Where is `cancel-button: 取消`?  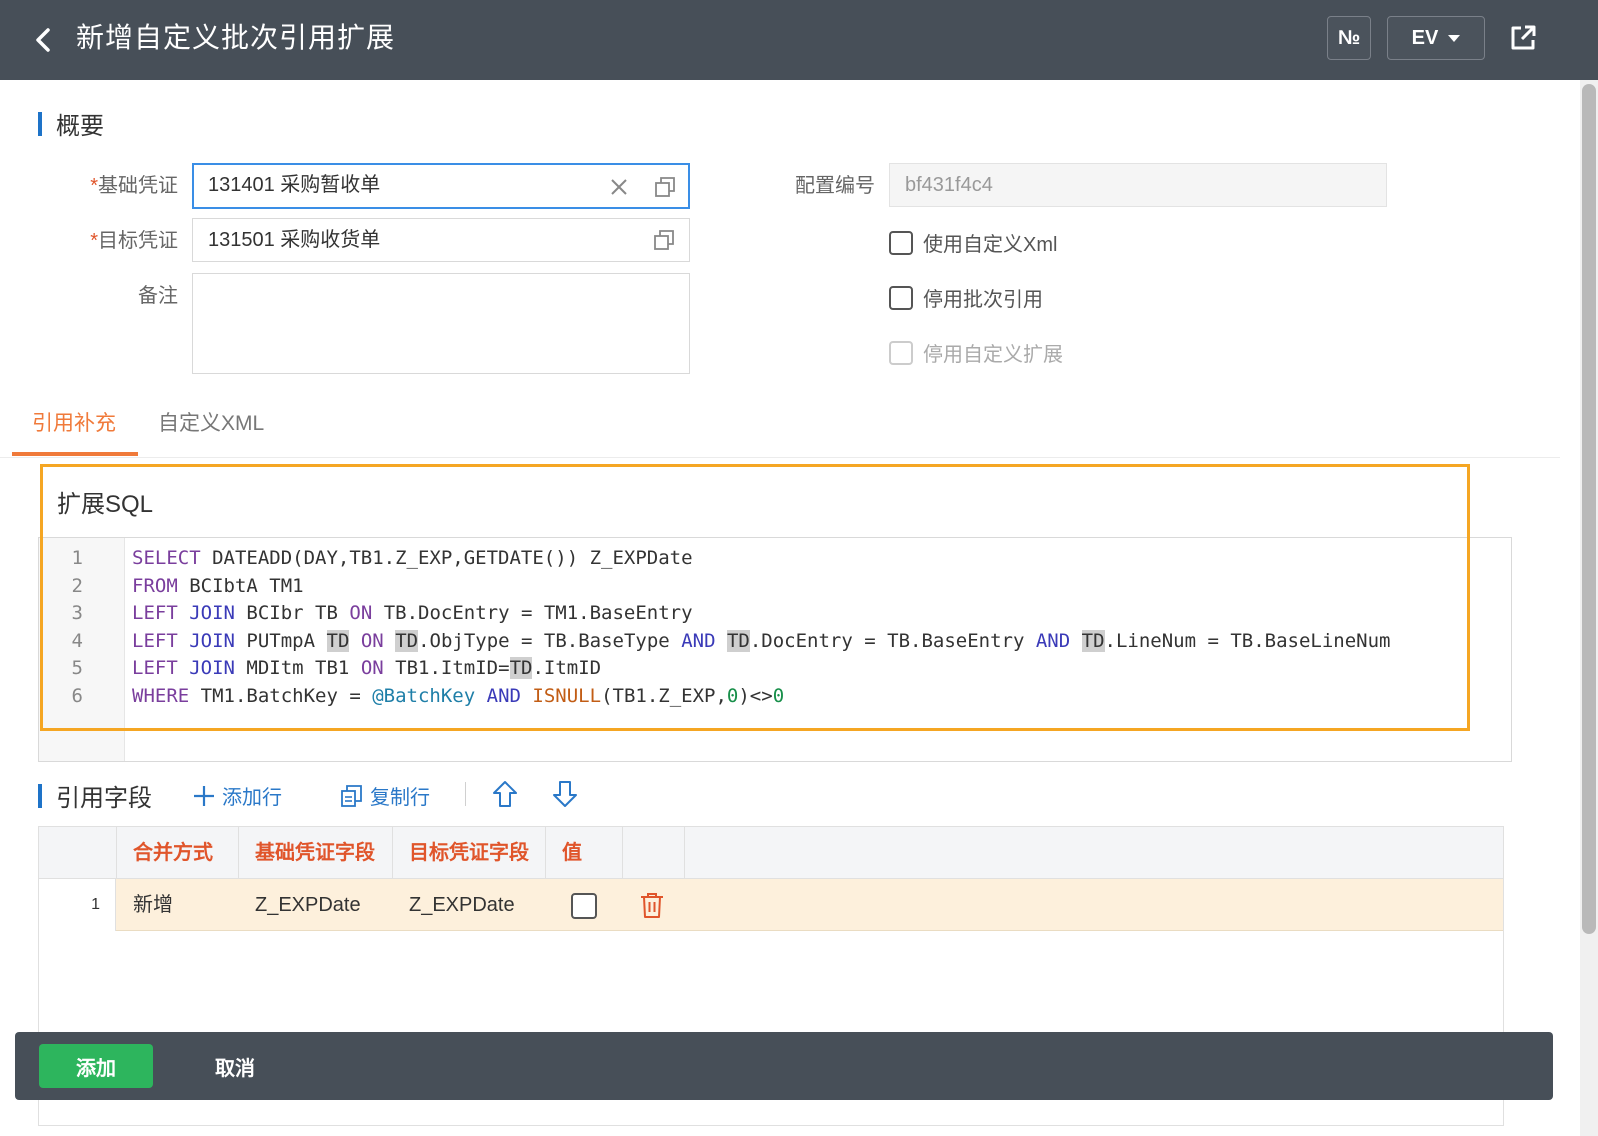
cancel-button: 取消 is located at coordinates (235, 1066).